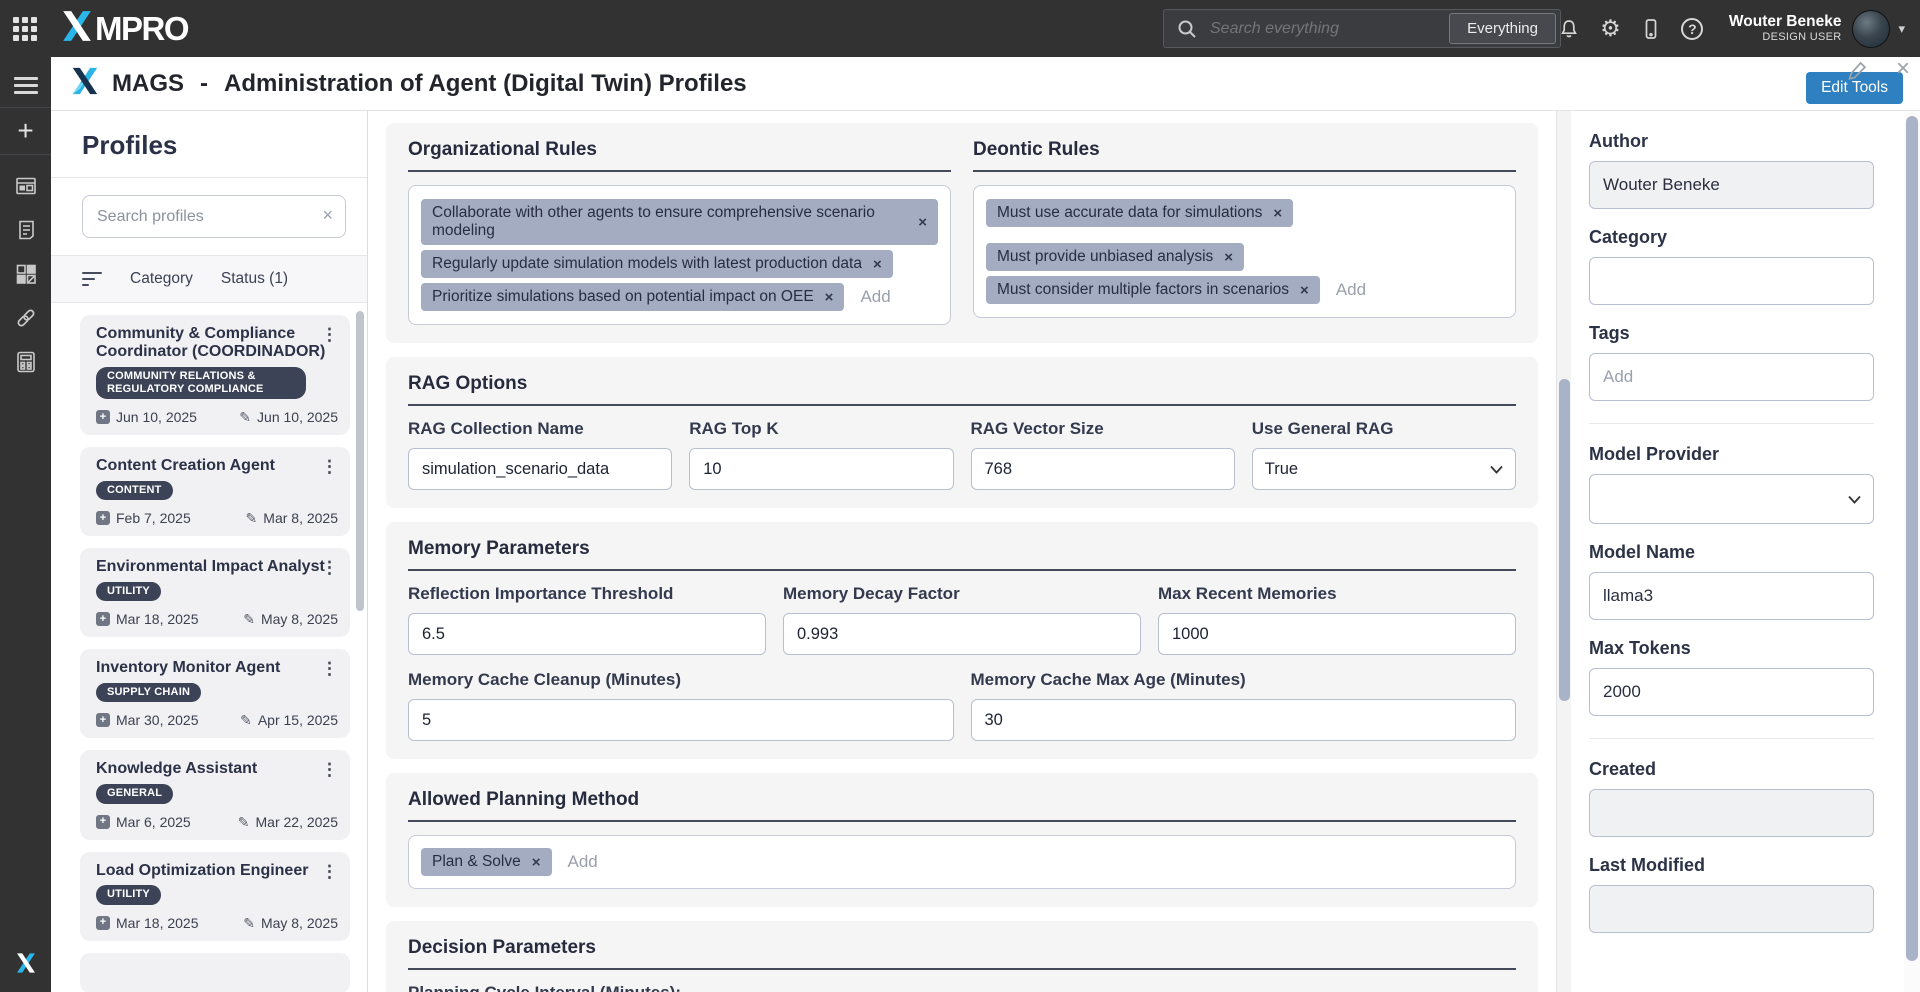 Image resolution: width=1920 pixels, height=992 pixels. What do you see at coordinates (1871, 28) in the screenshot?
I see `avatar` at bounding box center [1871, 28].